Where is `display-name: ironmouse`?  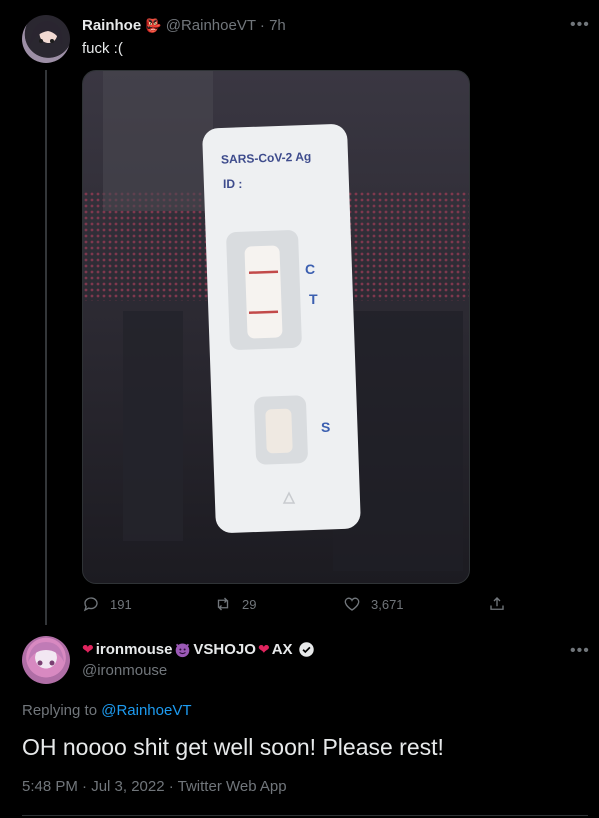 display-name: ironmouse is located at coordinates (134, 649).